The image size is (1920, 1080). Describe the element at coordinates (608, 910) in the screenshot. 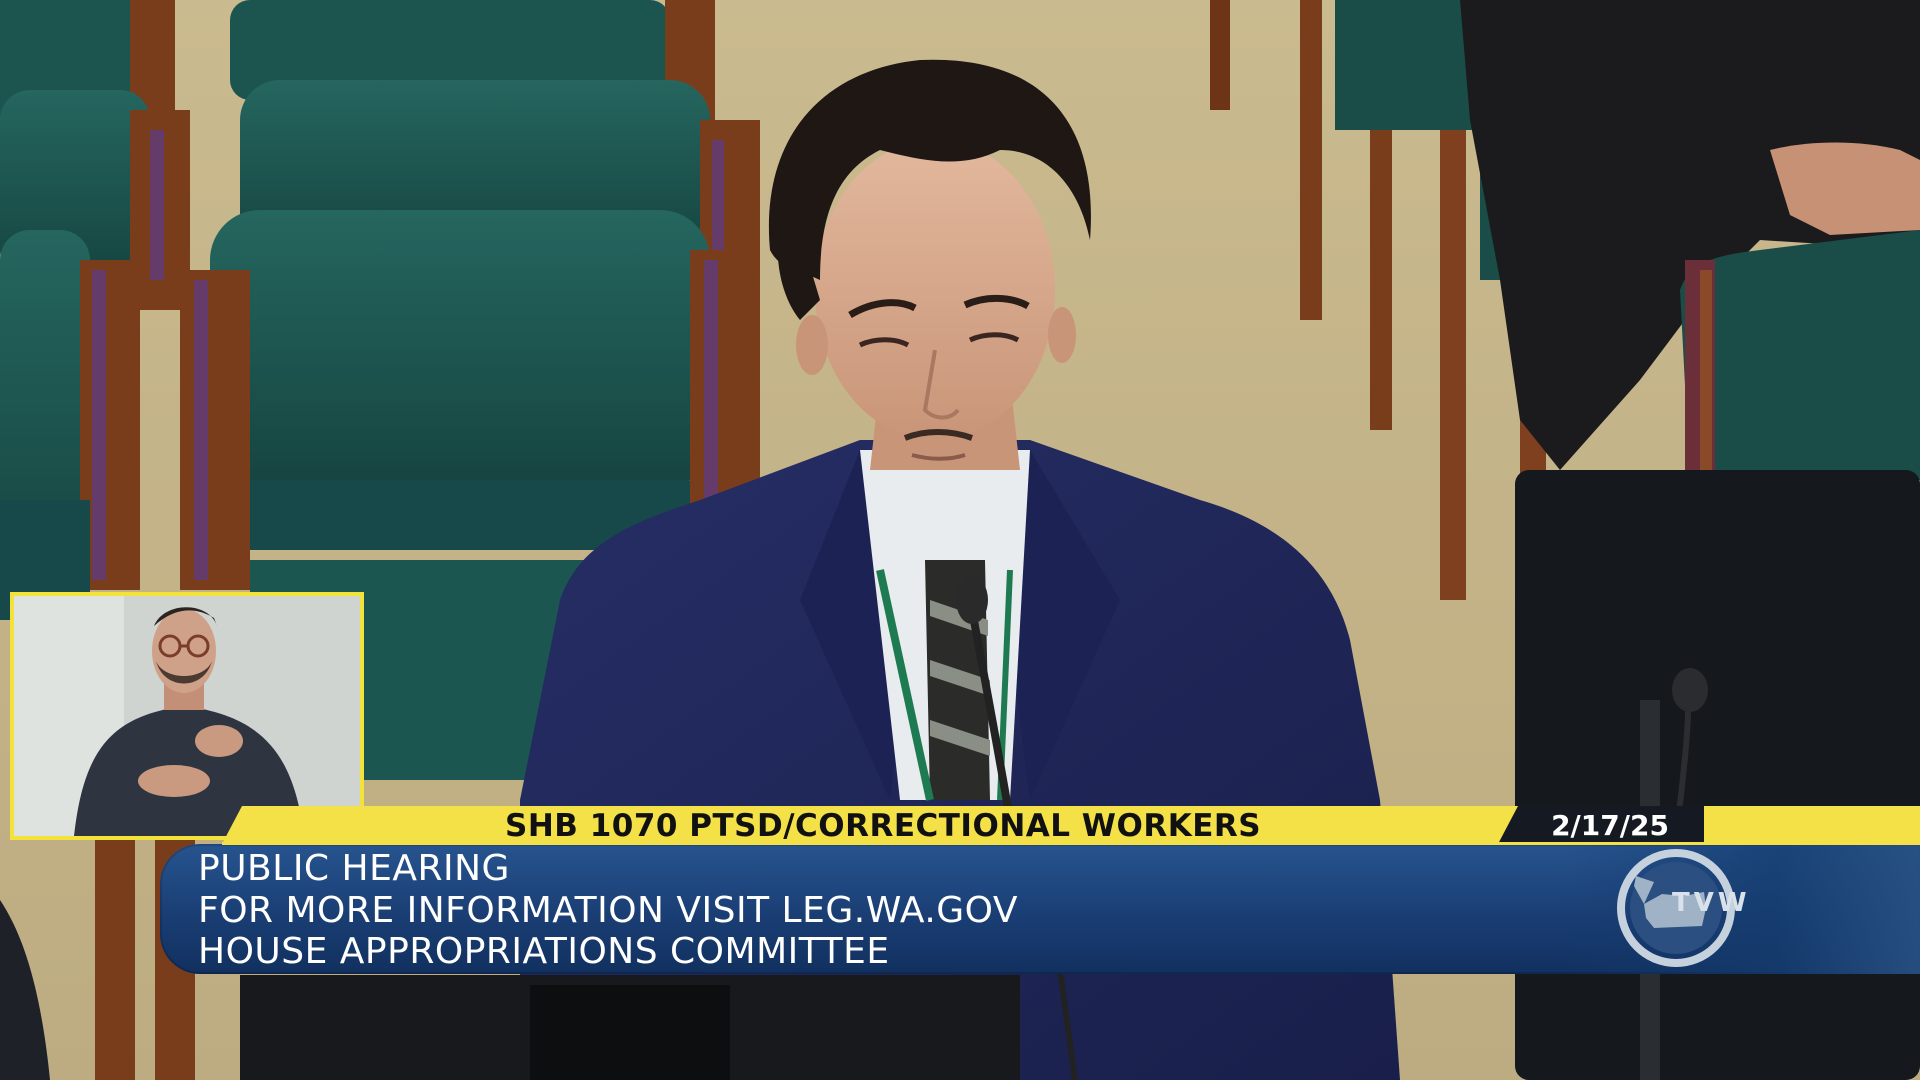

I see `info-line-website: FOR MORE INFORMATION VISIT LEG.WA.GOV` at that location.